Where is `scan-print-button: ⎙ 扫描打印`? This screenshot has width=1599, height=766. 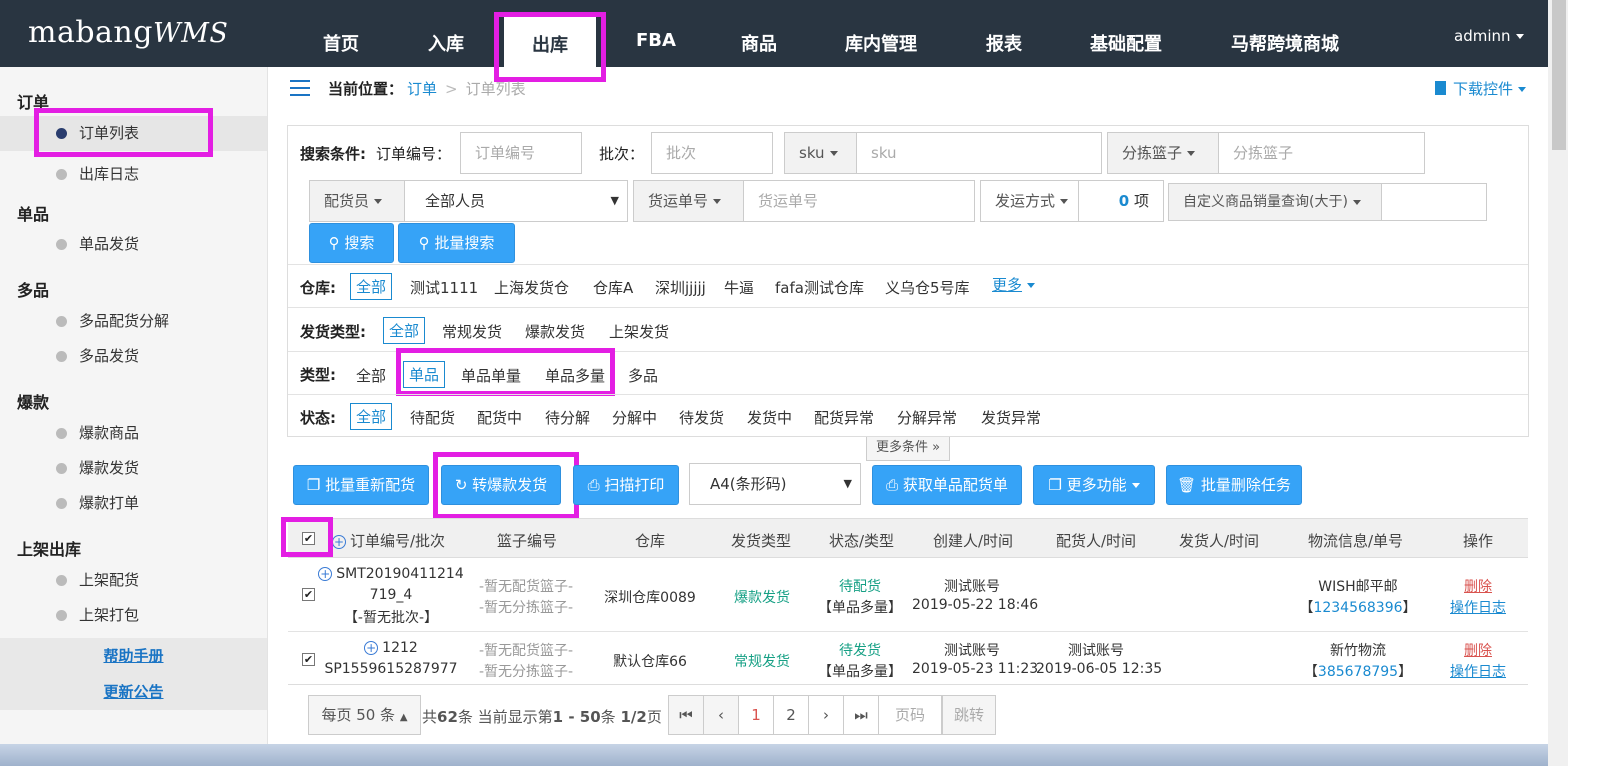 scan-print-button: ⎙ 扫描打印 is located at coordinates (626, 485).